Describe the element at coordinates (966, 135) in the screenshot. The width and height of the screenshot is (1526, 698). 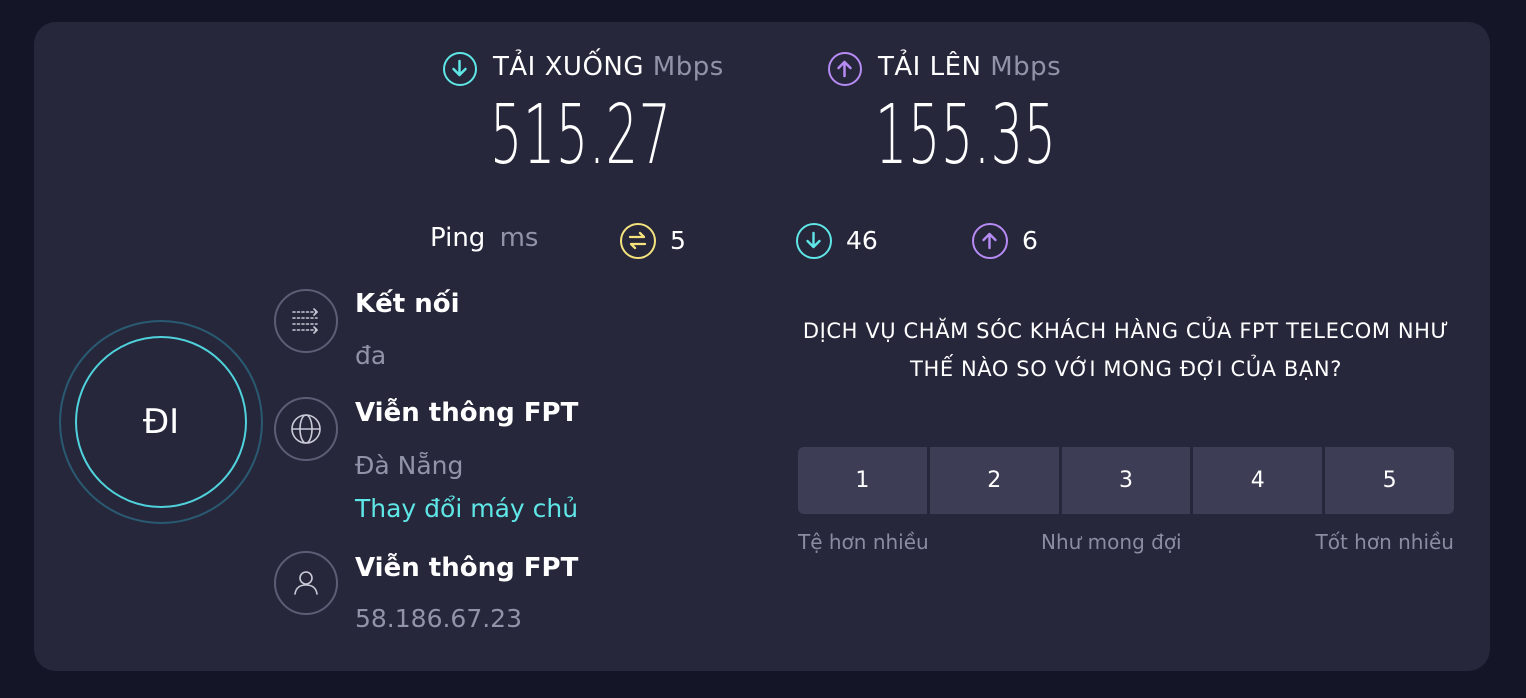
I see `upload-speed-value: 155.35` at that location.